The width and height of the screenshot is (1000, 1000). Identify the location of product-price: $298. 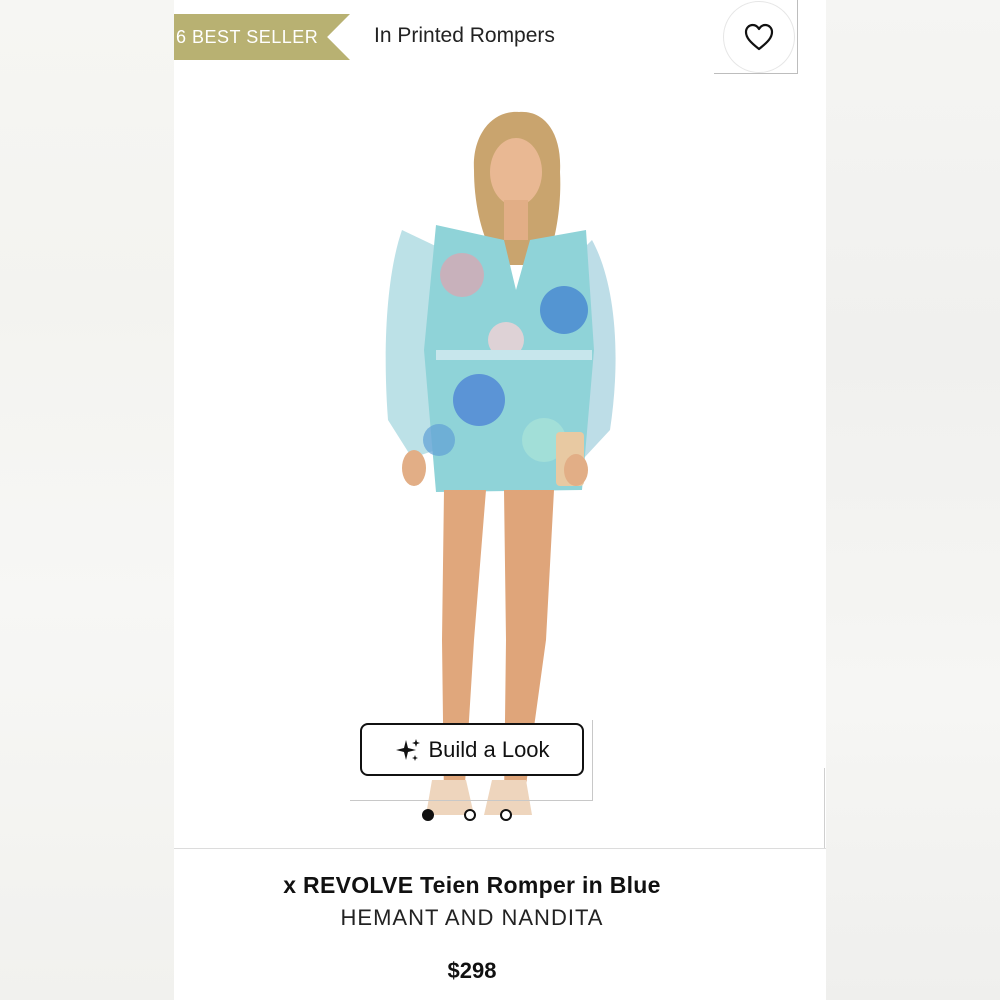
(472, 970).